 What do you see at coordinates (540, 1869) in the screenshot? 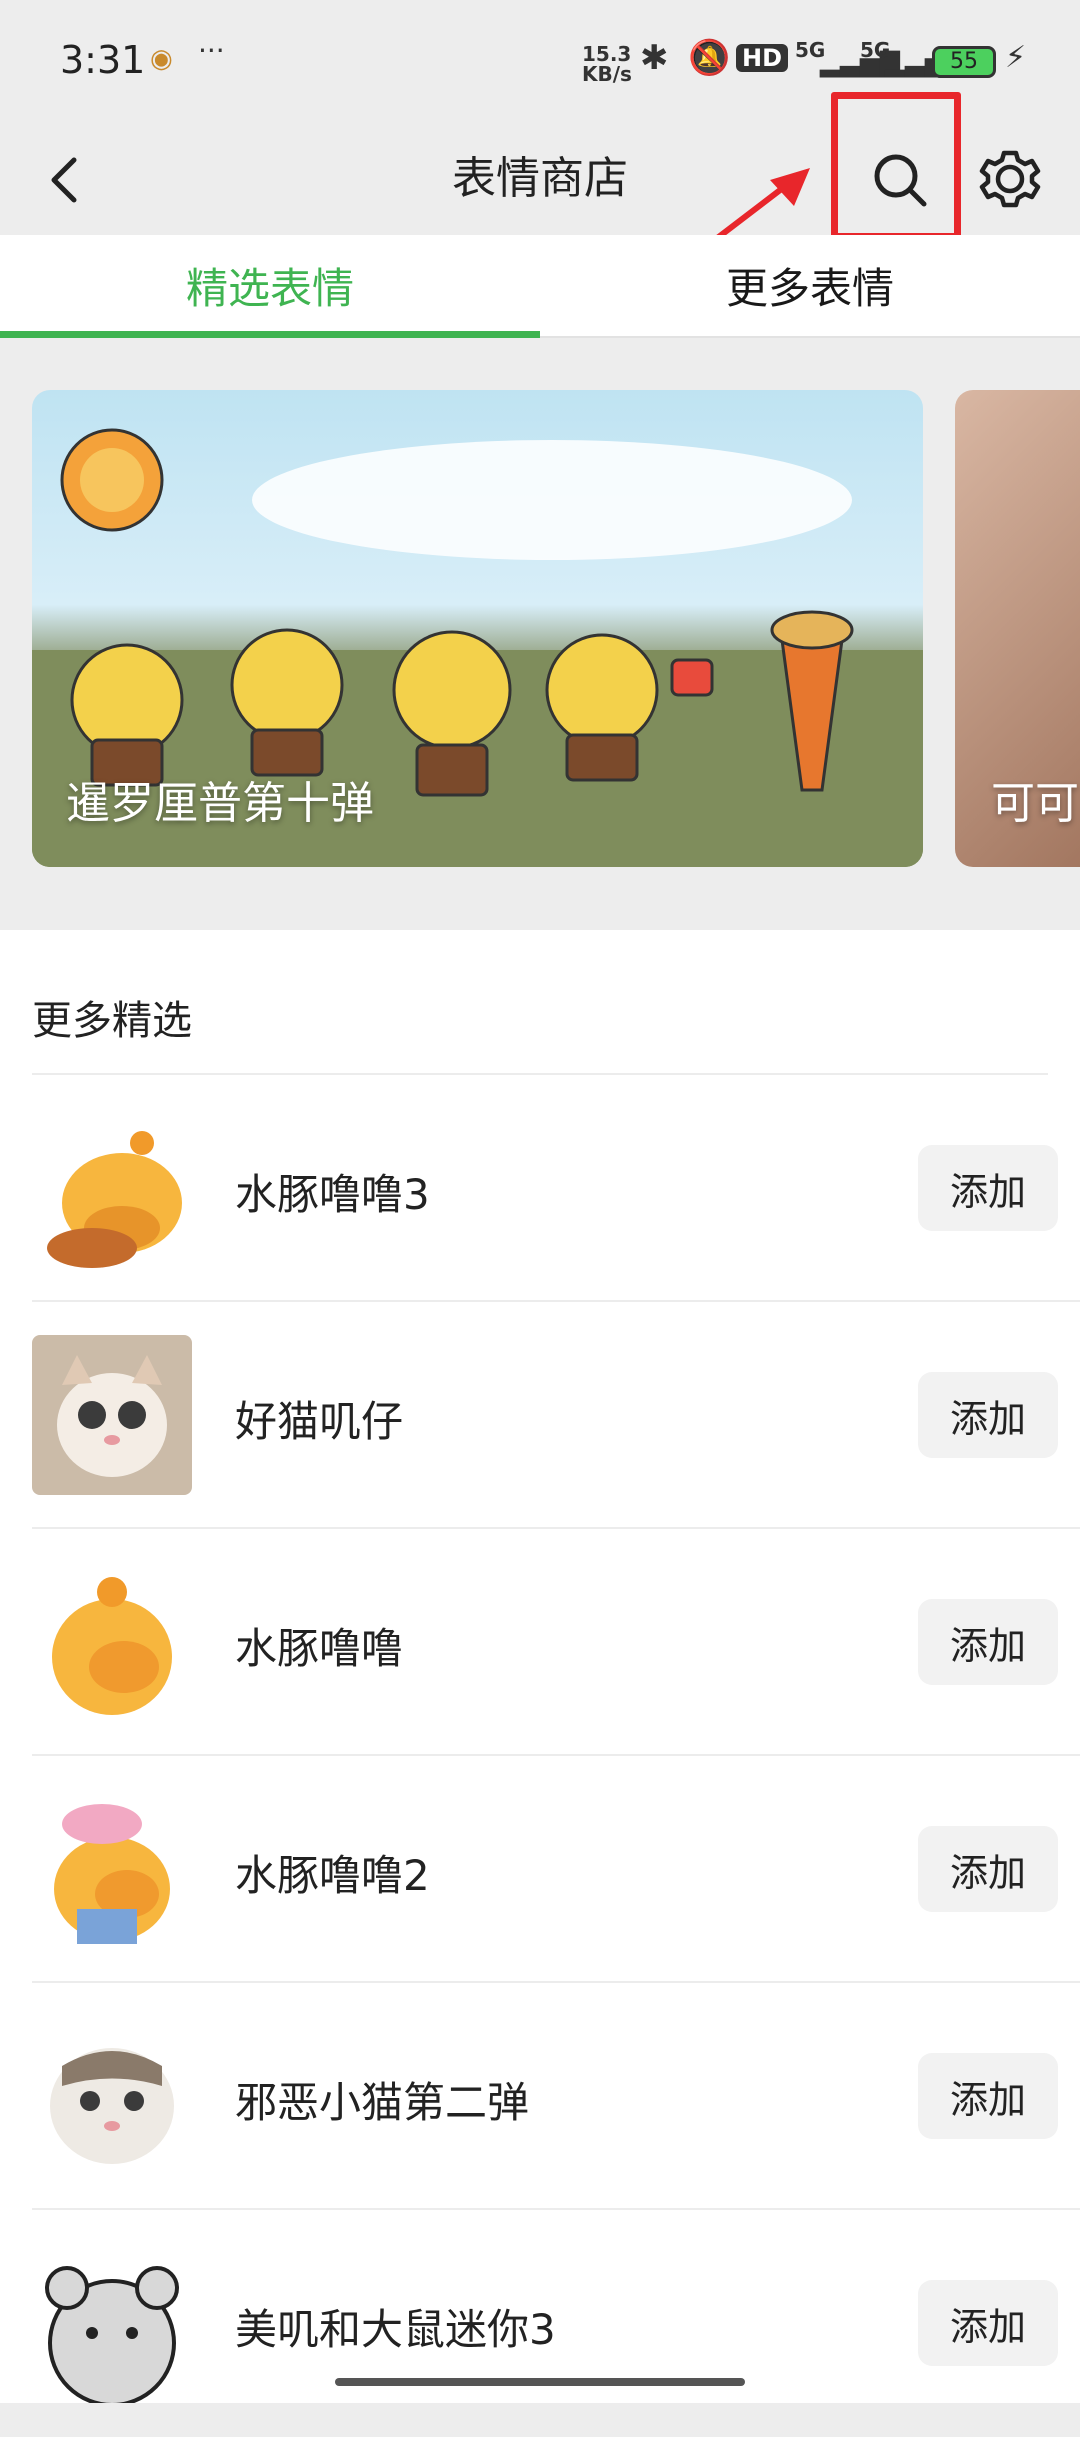
I see `list-item: 水豚噜噜2 添加` at bounding box center [540, 1869].